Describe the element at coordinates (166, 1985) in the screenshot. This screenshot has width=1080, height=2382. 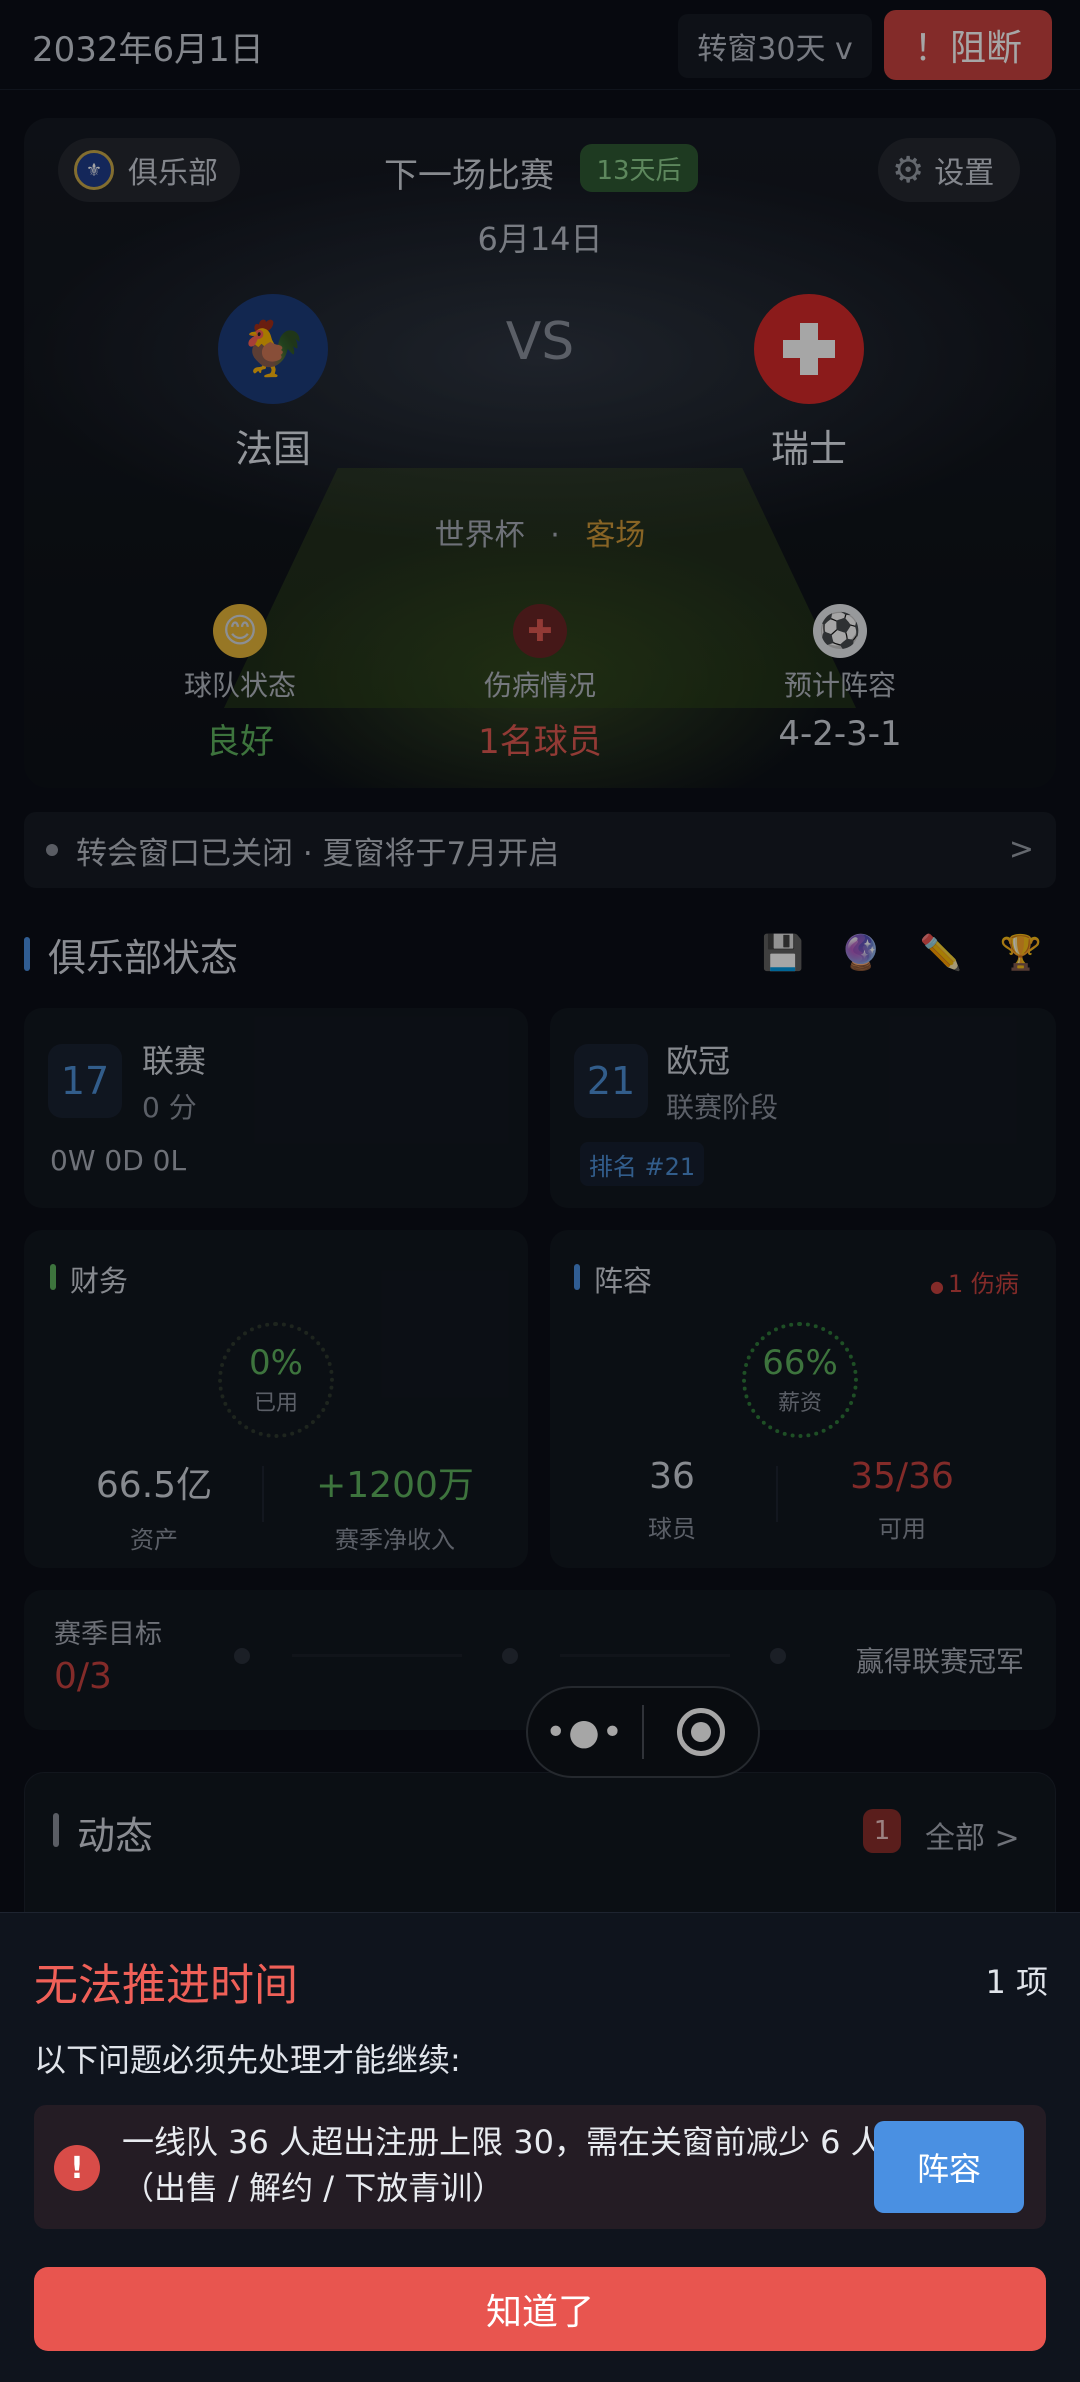
I see `sheet-title: 无法推进时间` at that location.